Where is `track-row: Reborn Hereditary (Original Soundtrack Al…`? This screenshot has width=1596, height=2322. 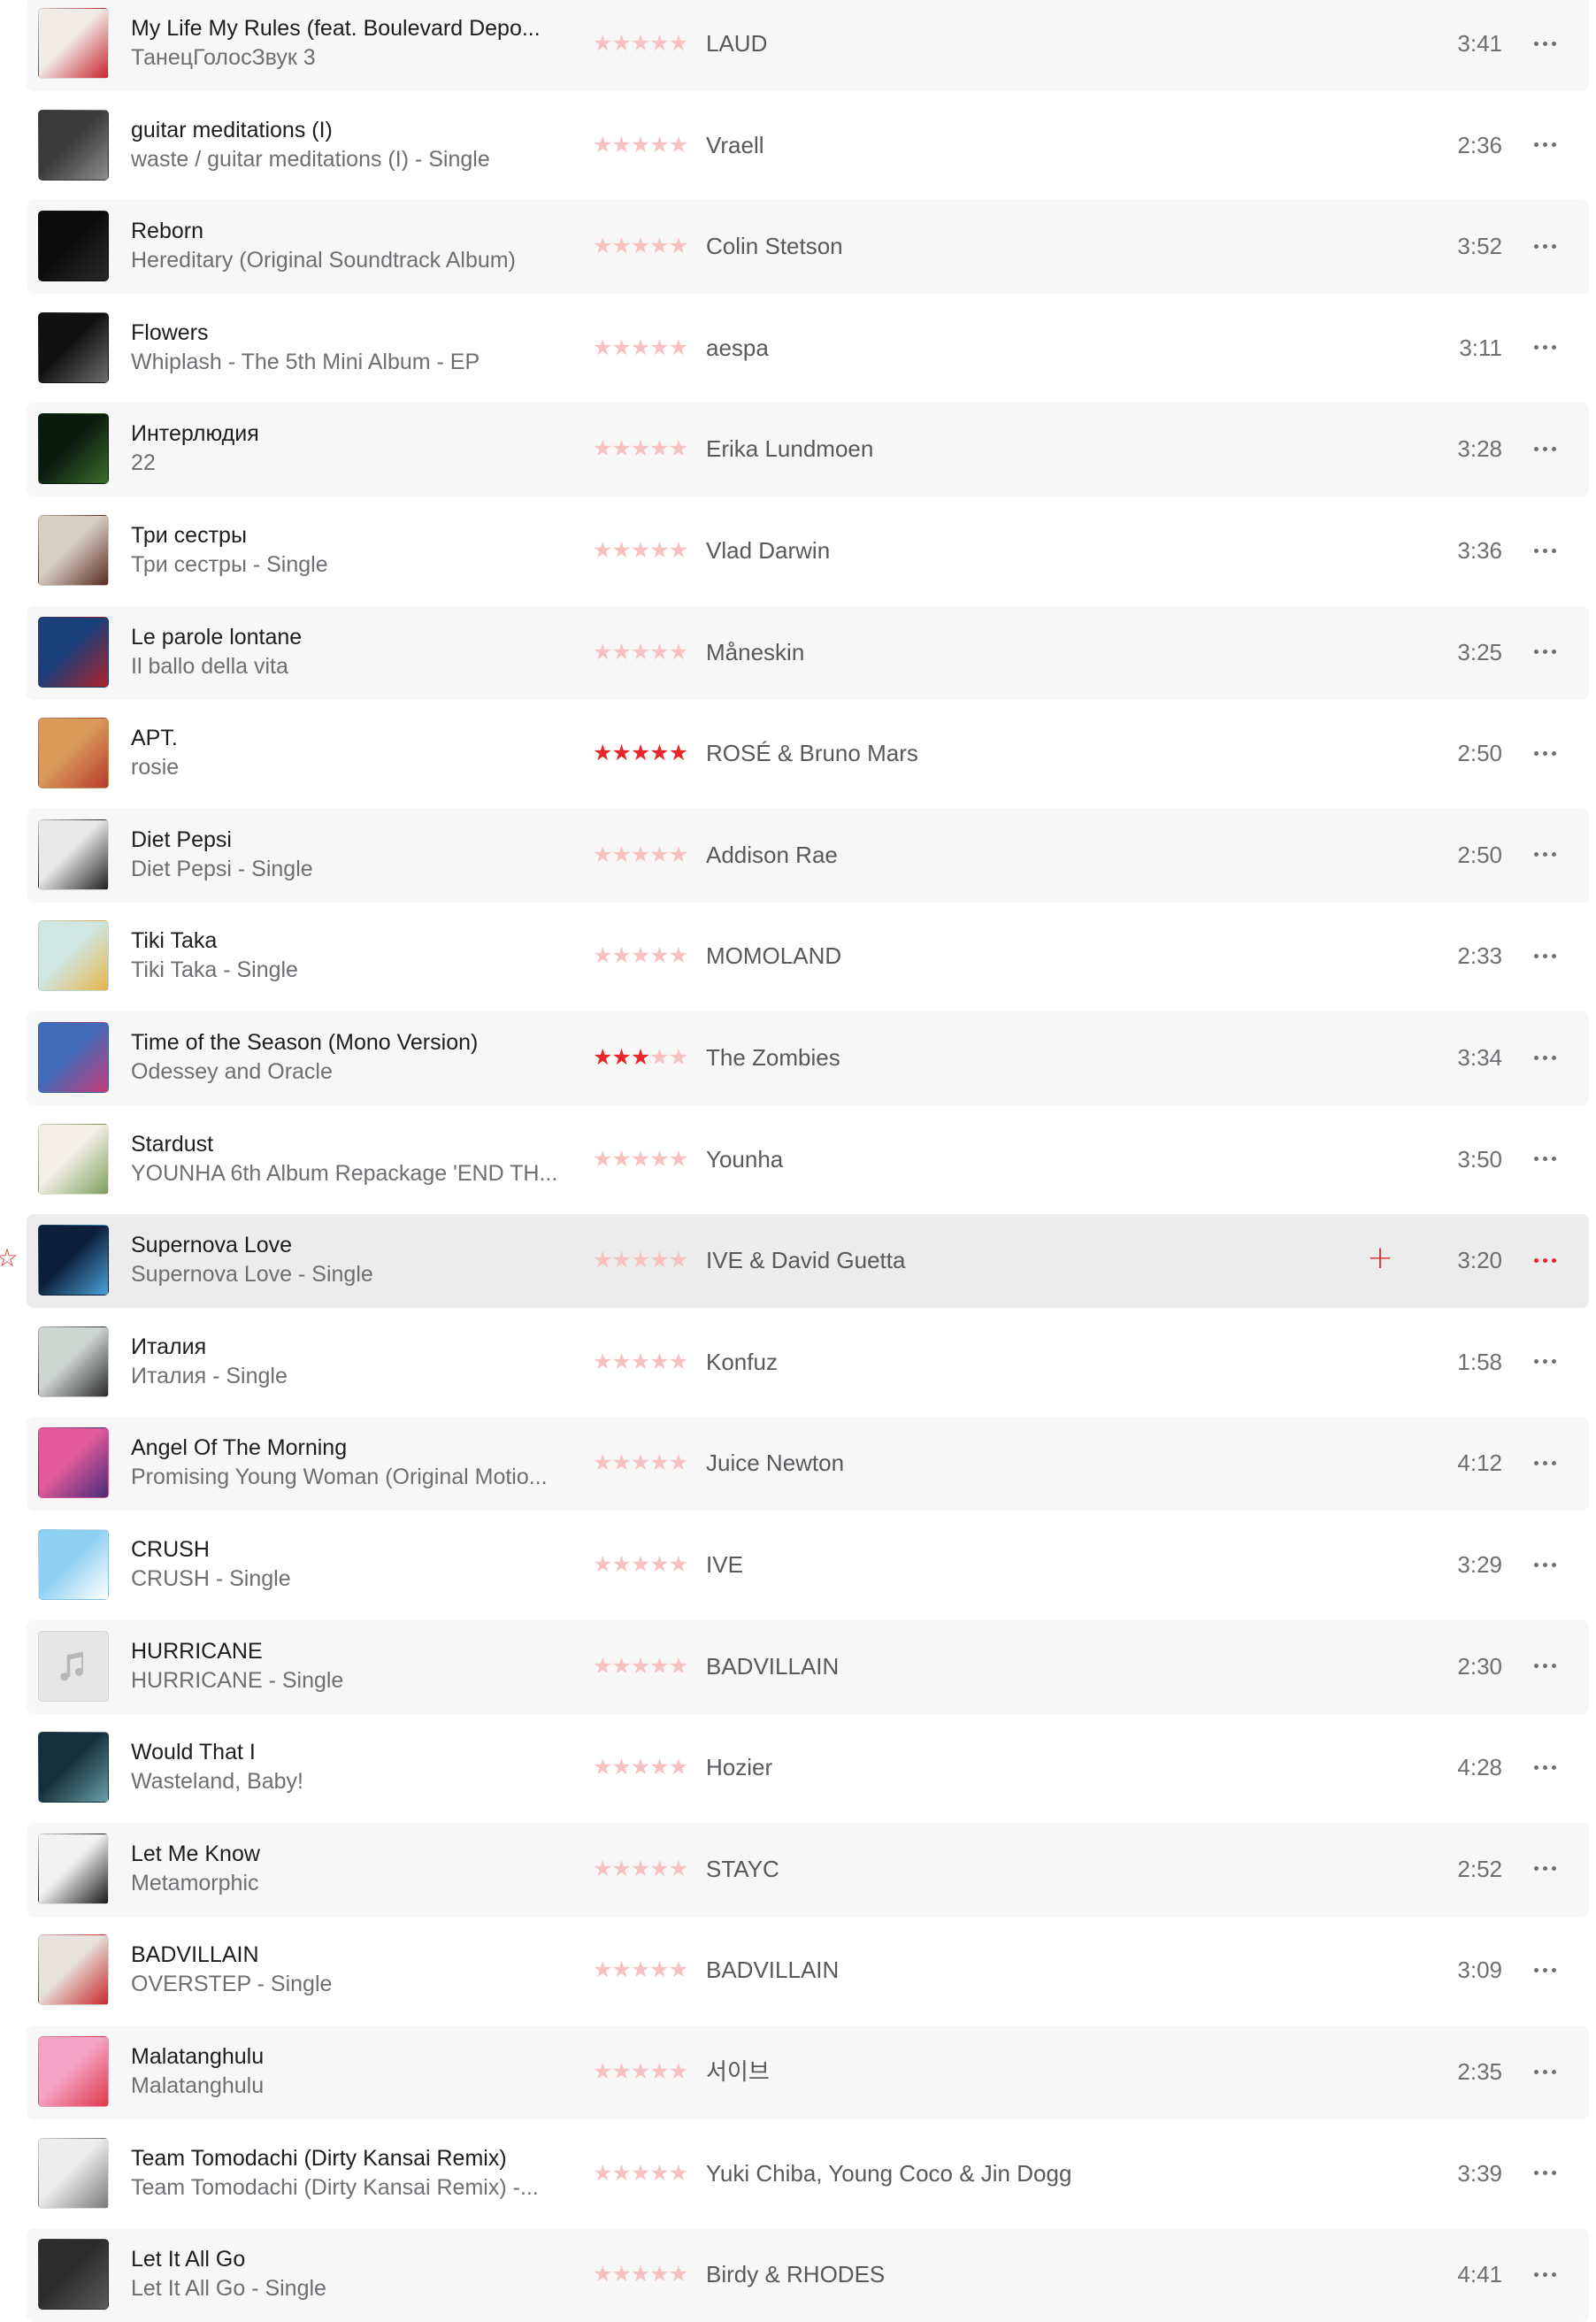
track-row: Reborn Hereditary (Original Soundtrack Al… is located at coordinates (808, 247).